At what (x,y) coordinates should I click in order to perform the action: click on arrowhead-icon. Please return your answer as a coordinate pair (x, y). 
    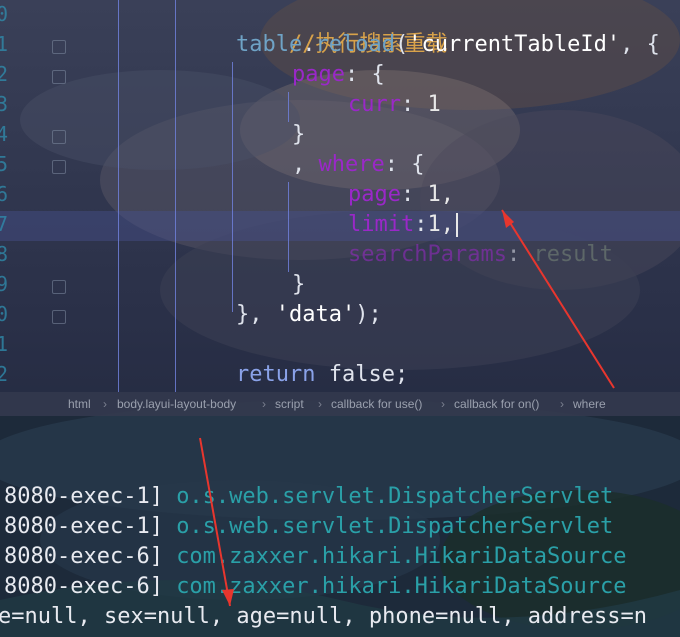
    Looking at the image, I should click on (228, 597).